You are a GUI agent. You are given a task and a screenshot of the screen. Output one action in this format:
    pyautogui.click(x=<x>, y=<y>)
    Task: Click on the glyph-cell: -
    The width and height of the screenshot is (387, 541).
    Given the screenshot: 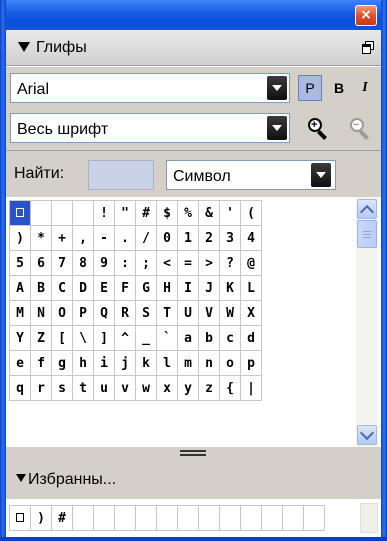 What is the action you would take?
    pyautogui.click(x=104, y=238)
    